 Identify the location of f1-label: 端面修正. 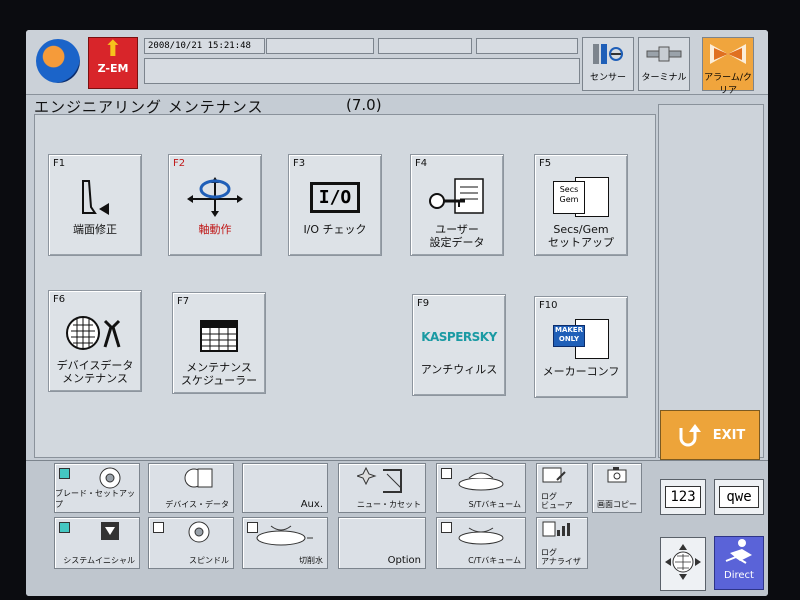
(95, 229).